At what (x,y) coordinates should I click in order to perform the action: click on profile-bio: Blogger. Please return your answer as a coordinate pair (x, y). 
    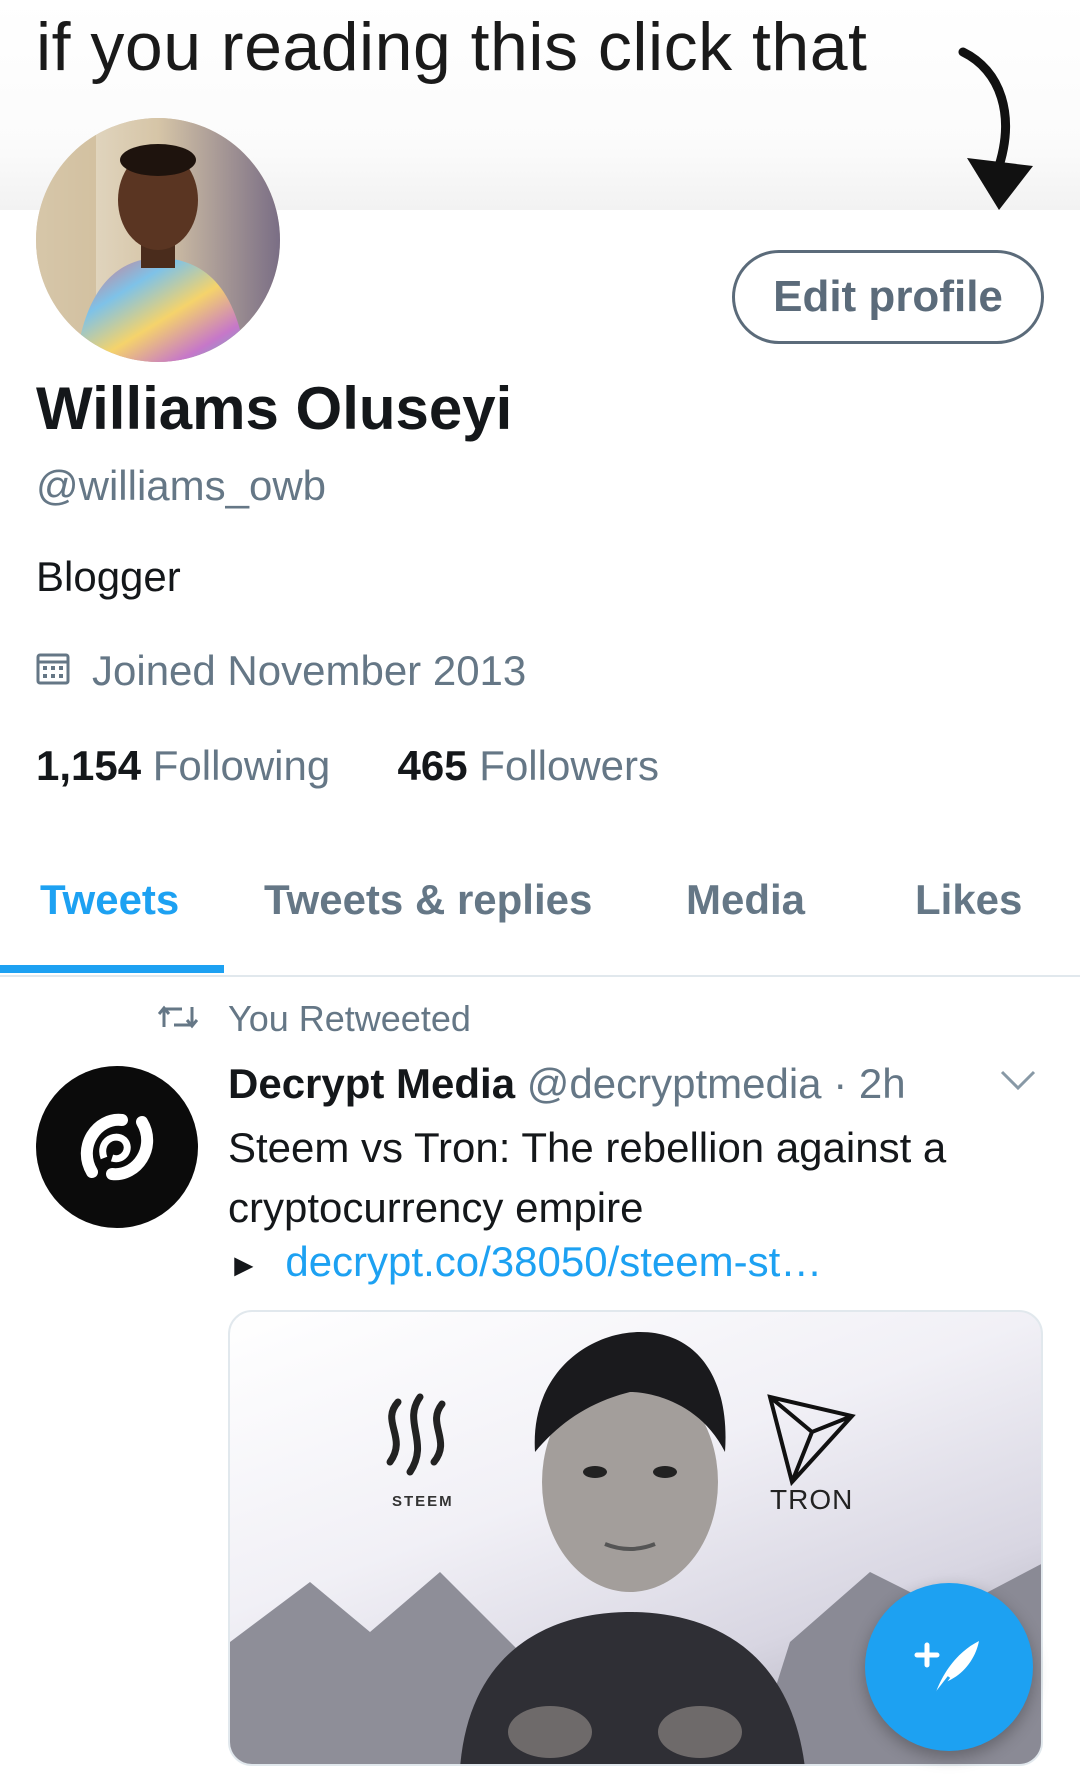
    Looking at the image, I should click on (108, 576).